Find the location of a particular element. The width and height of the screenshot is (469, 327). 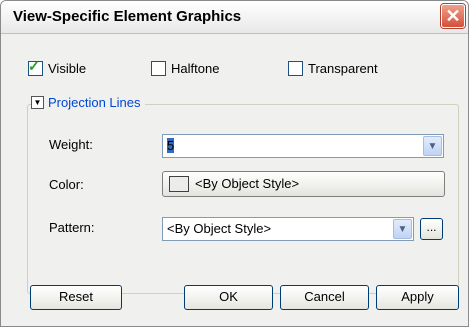

color-value: <By Object Style> is located at coordinates (247, 183).